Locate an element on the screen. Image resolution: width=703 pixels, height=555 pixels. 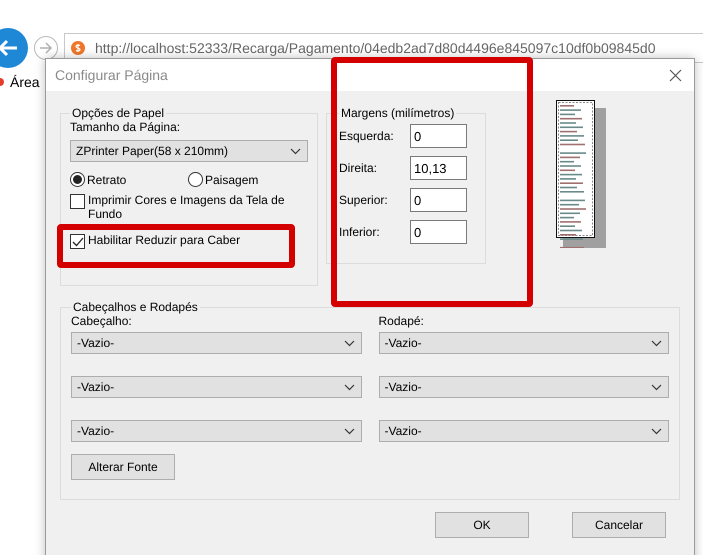
arrow-left-icon is located at coordinates (9, 48).